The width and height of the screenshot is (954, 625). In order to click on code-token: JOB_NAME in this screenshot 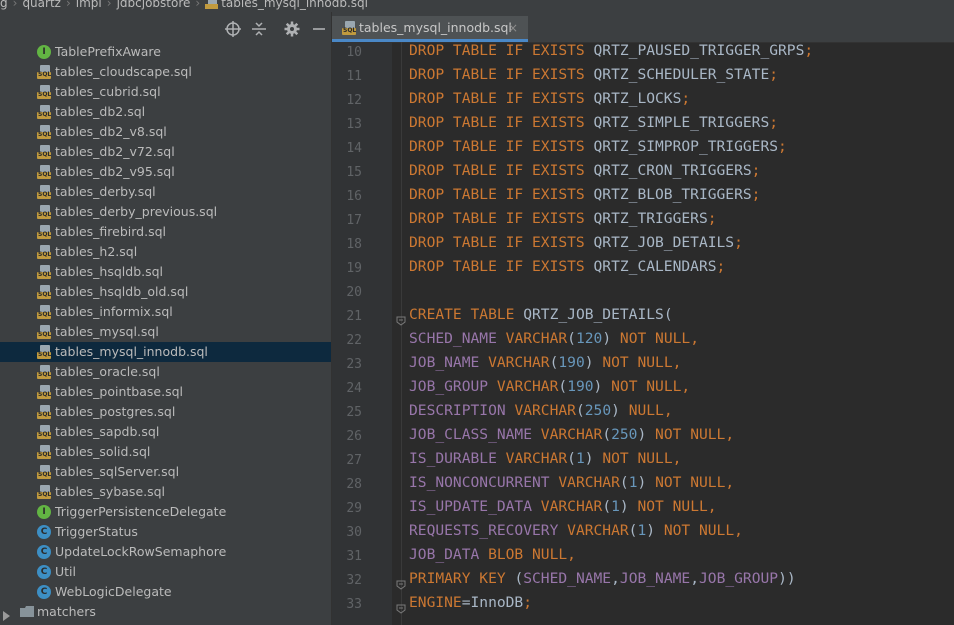, I will do `click(655, 578)`.